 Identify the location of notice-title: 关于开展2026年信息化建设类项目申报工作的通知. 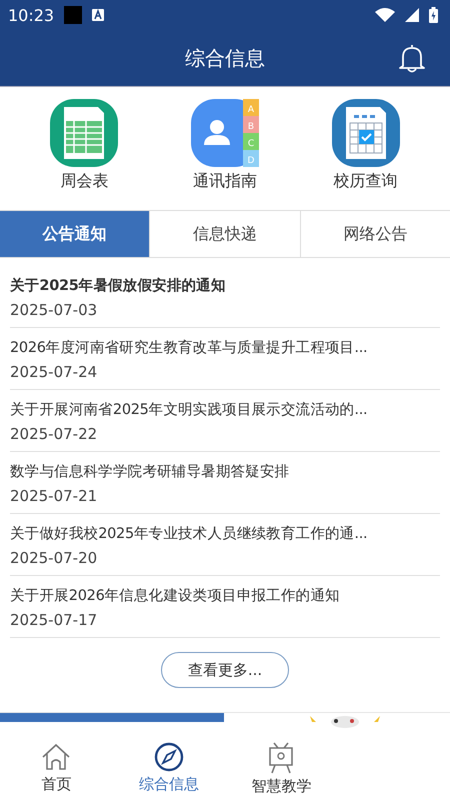
(225, 595).